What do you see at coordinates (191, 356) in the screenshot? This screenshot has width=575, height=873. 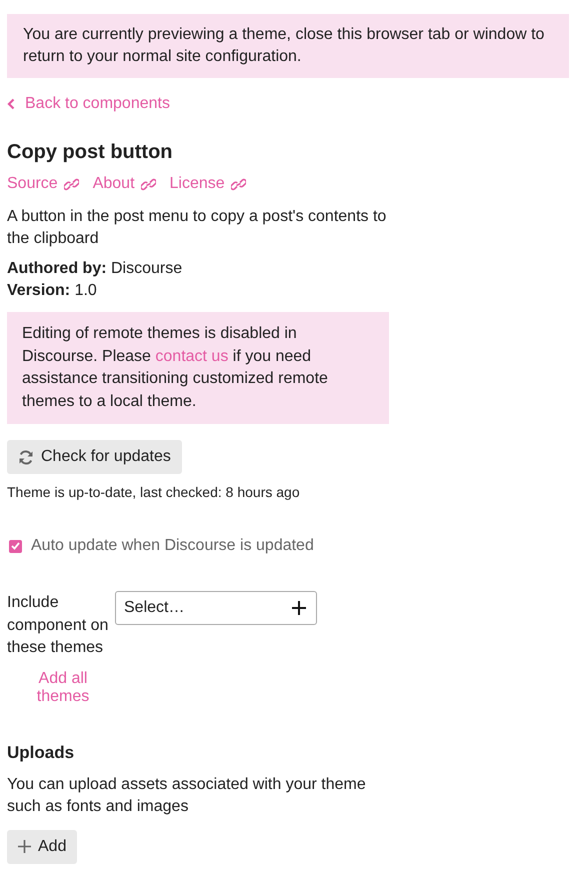 I see `contact-link: contact us` at bounding box center [191, 356].